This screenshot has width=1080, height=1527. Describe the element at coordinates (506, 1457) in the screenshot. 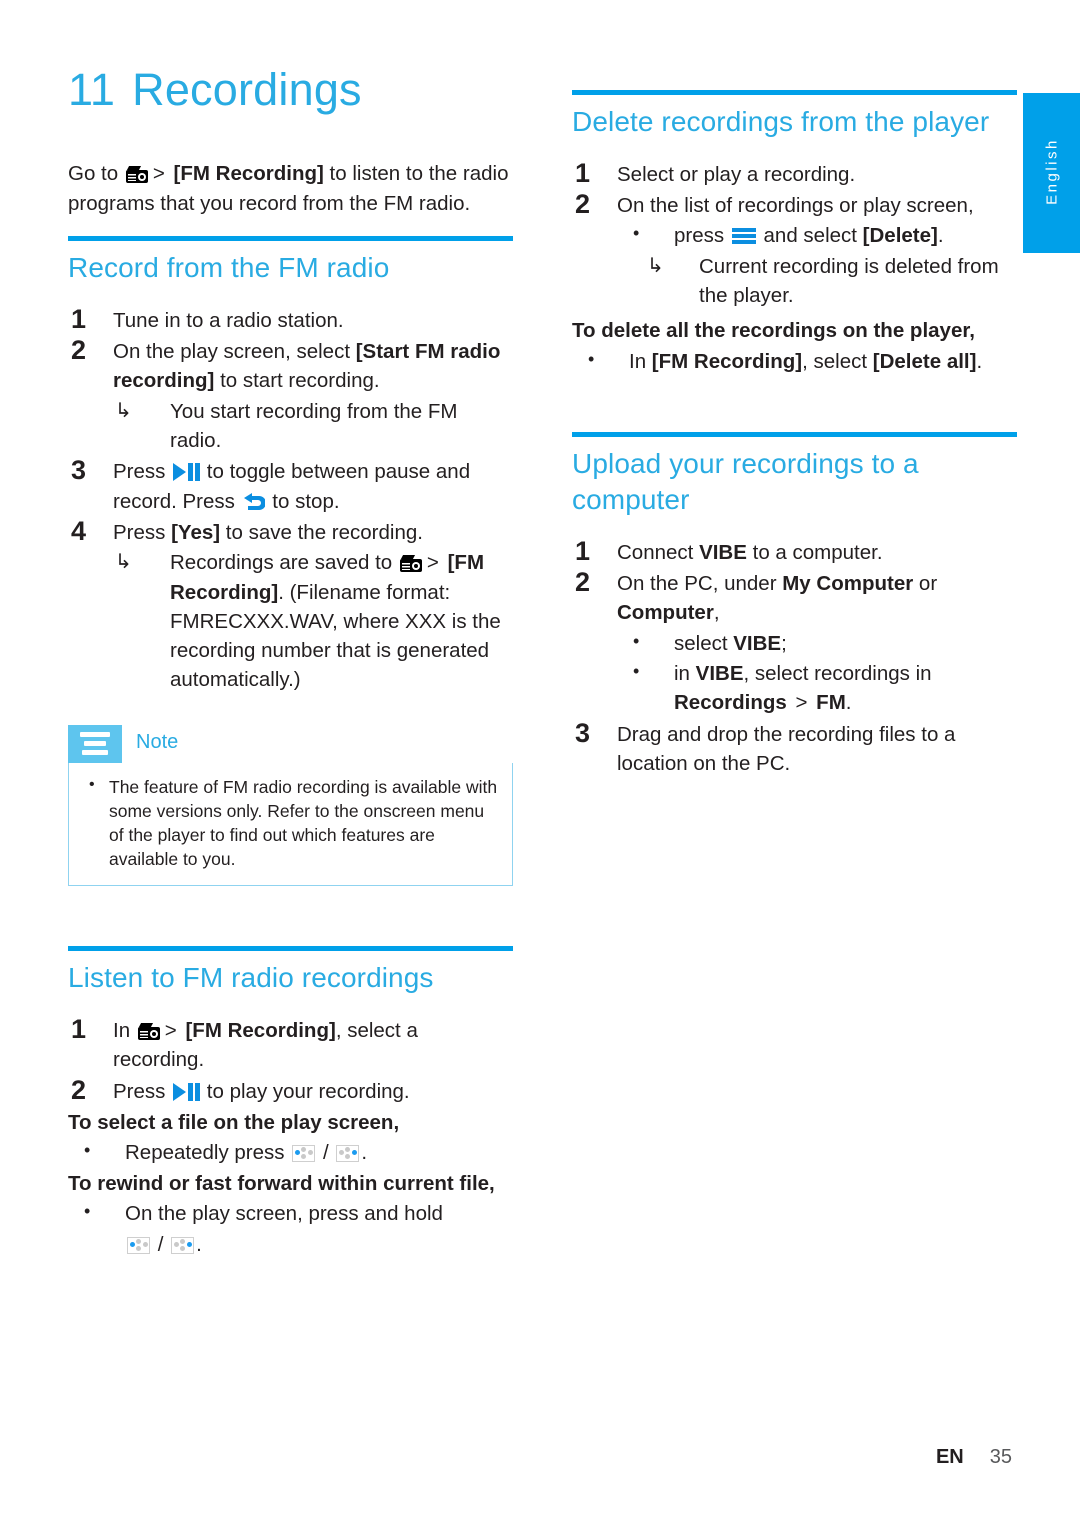

I see `page-footer: EN 35` at that location.